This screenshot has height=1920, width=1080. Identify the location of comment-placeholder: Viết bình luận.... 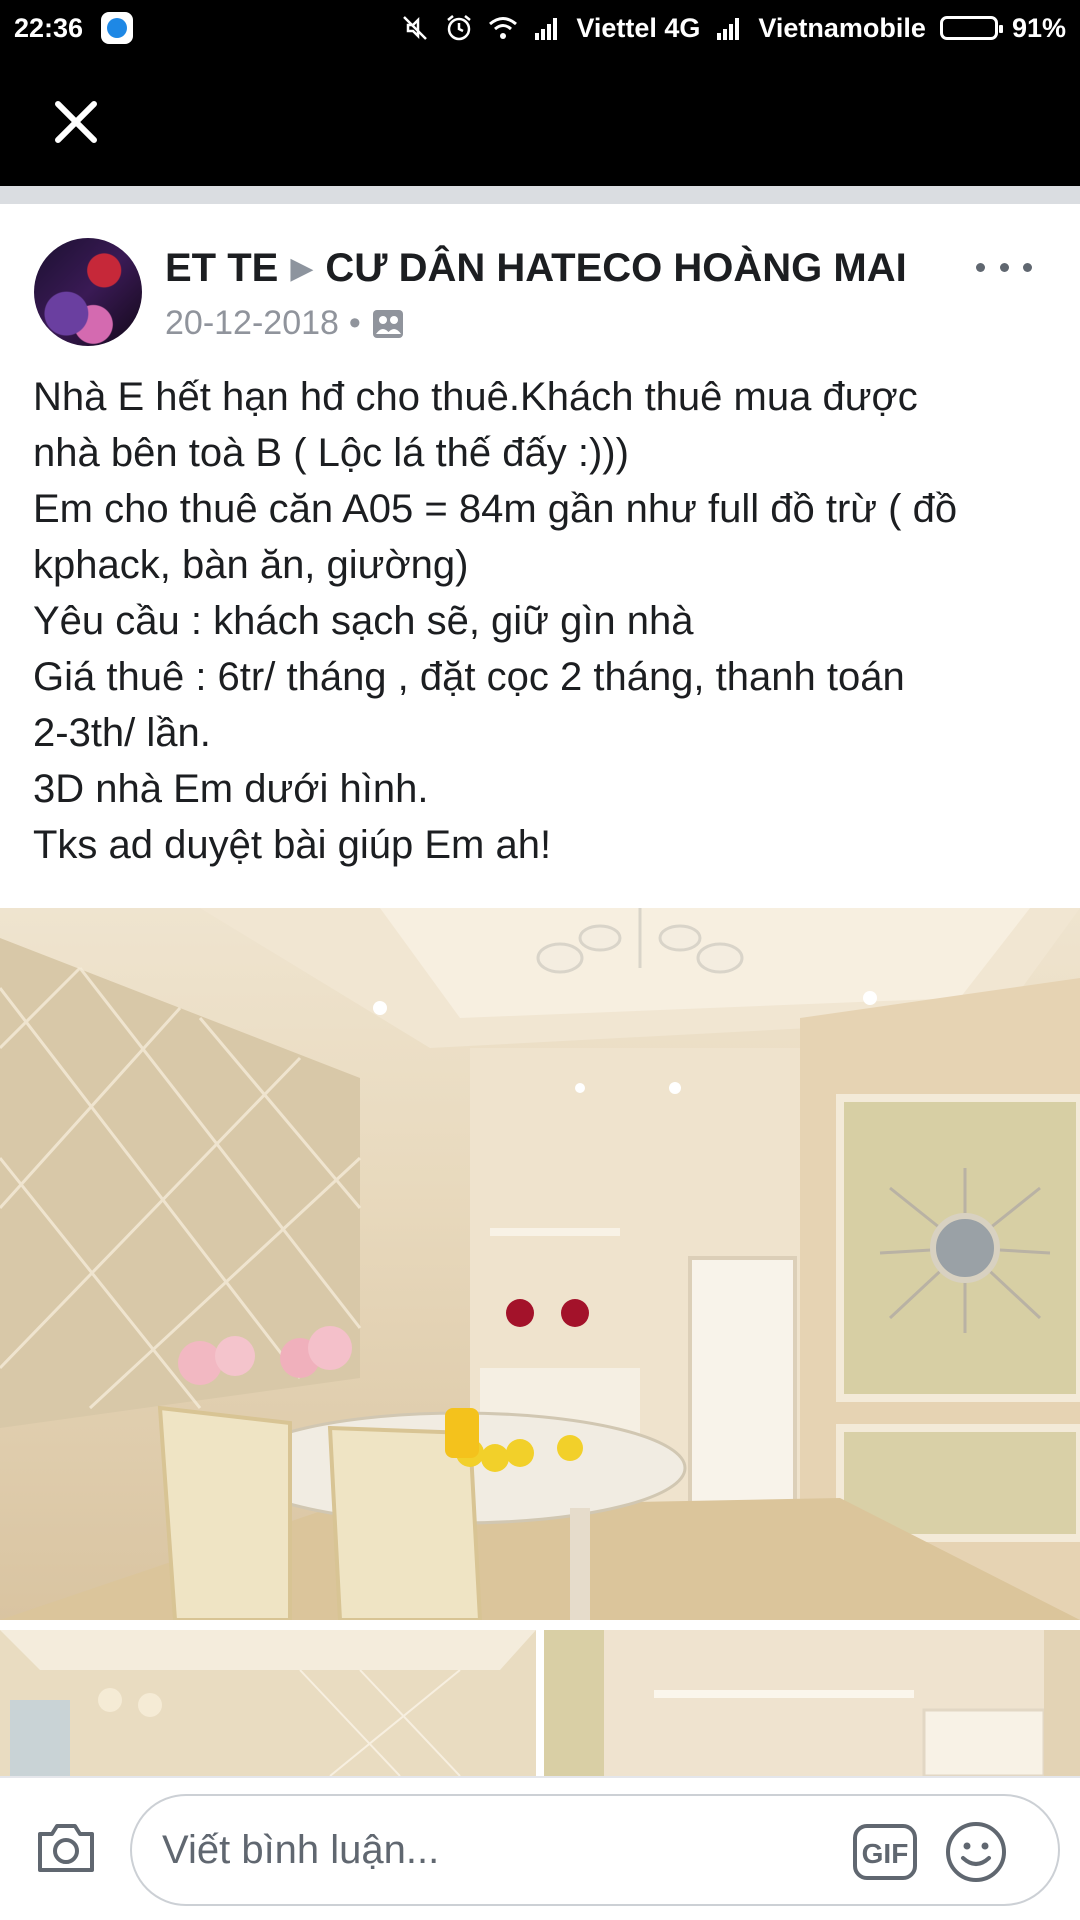
(301, 1850).